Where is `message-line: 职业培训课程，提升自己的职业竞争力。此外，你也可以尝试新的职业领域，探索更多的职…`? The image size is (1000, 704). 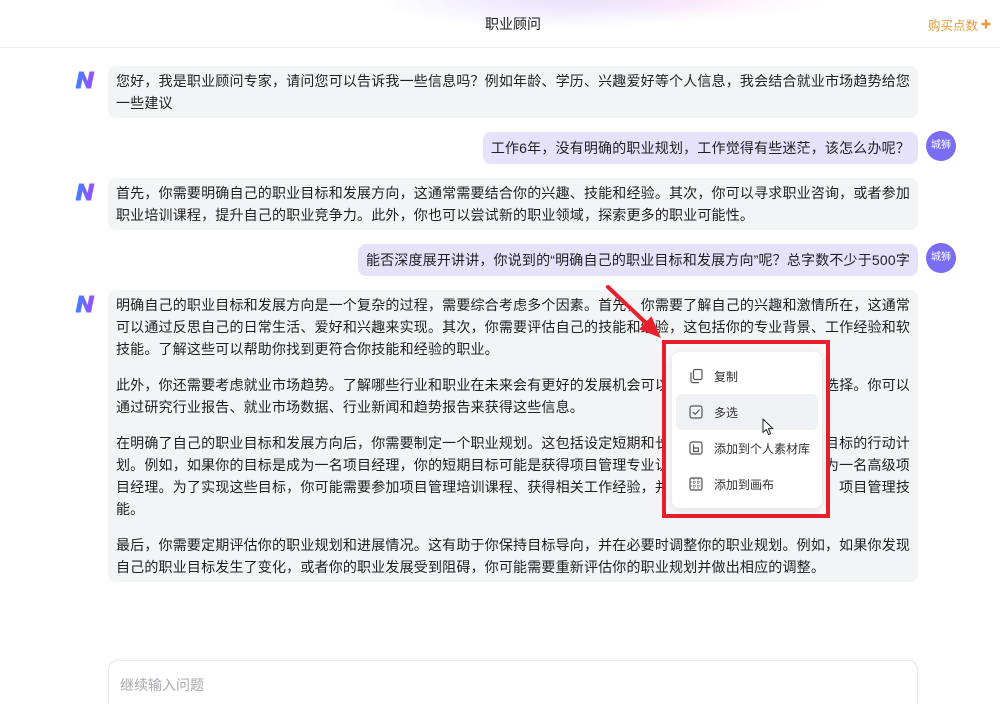 message-line: 职业培训课程，提升自己的职业竞争力。此外，你也可以尝试新的职业领域，探索更多的职… is located at coordinates (435, 215).